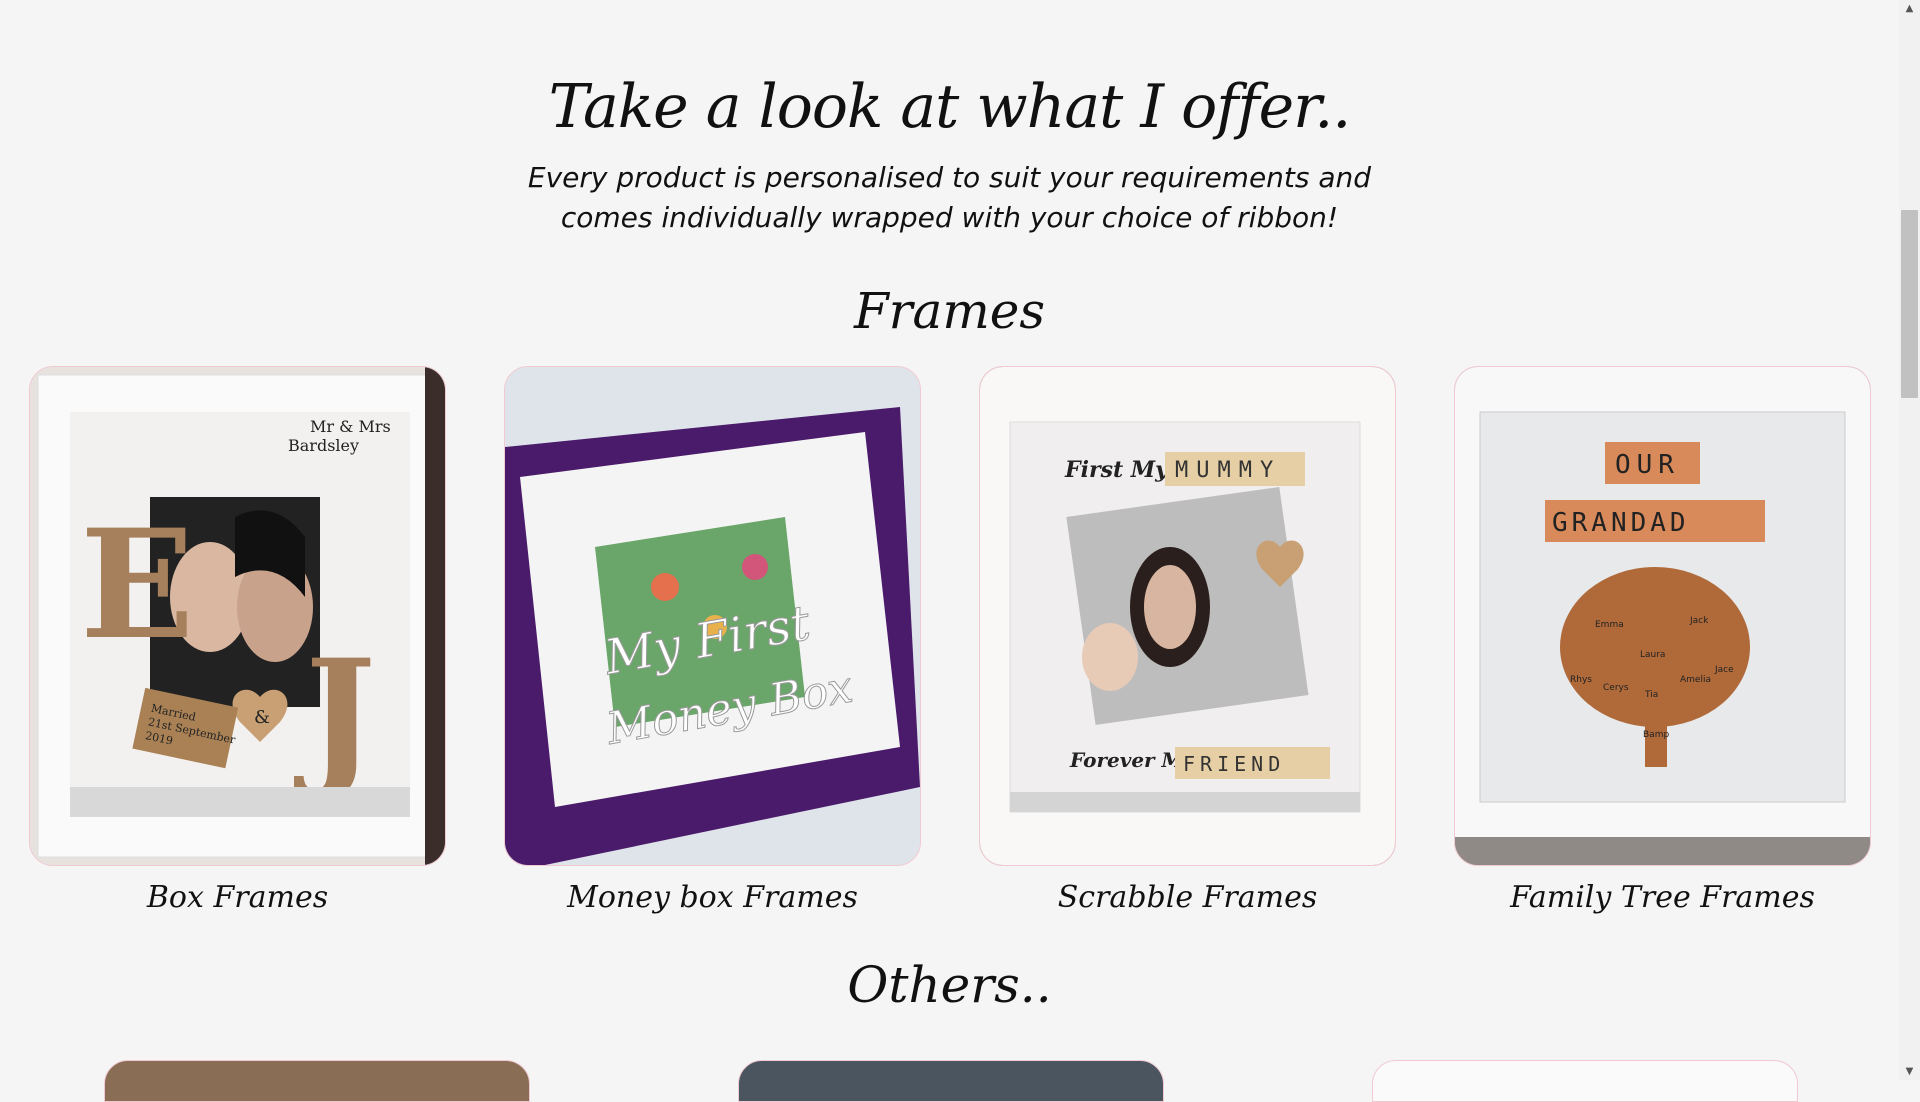 The image size is (1920, 1102). Describe the element at coordinates (262, 717) in the screenshot. I see `frame-ampersand: &` at that location.